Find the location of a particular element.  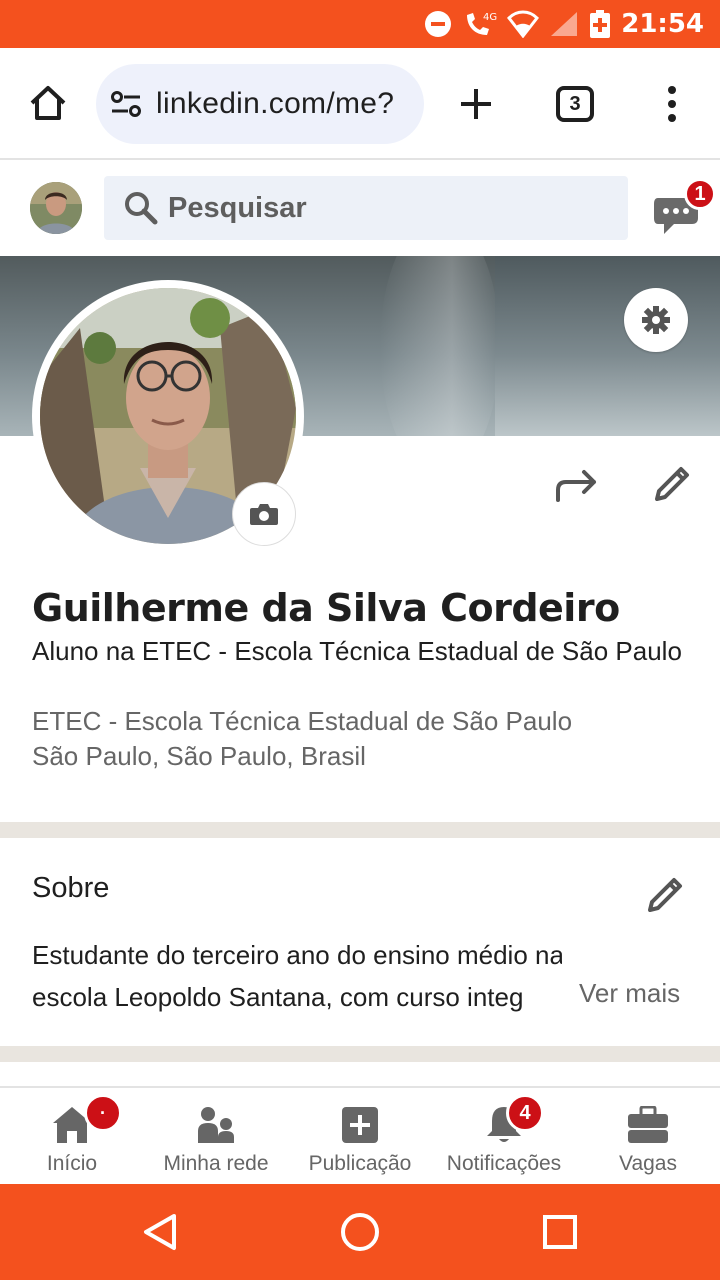

home-nav-button is located at coordinates (360, 1232).